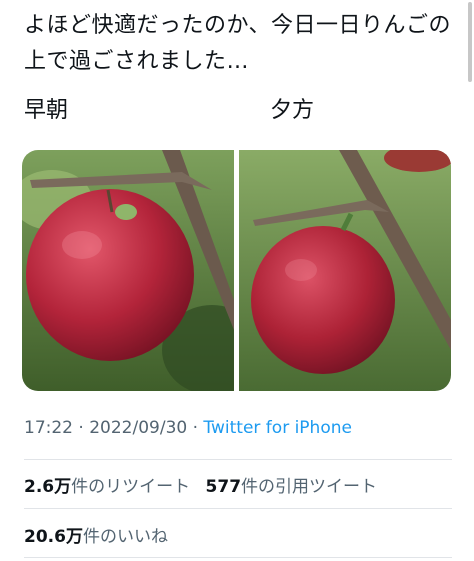  What do you see at coordinates (138, 428) in the screenshot?
I see `tweet-date: 2022/09/30` at bounding box center [138, 428].